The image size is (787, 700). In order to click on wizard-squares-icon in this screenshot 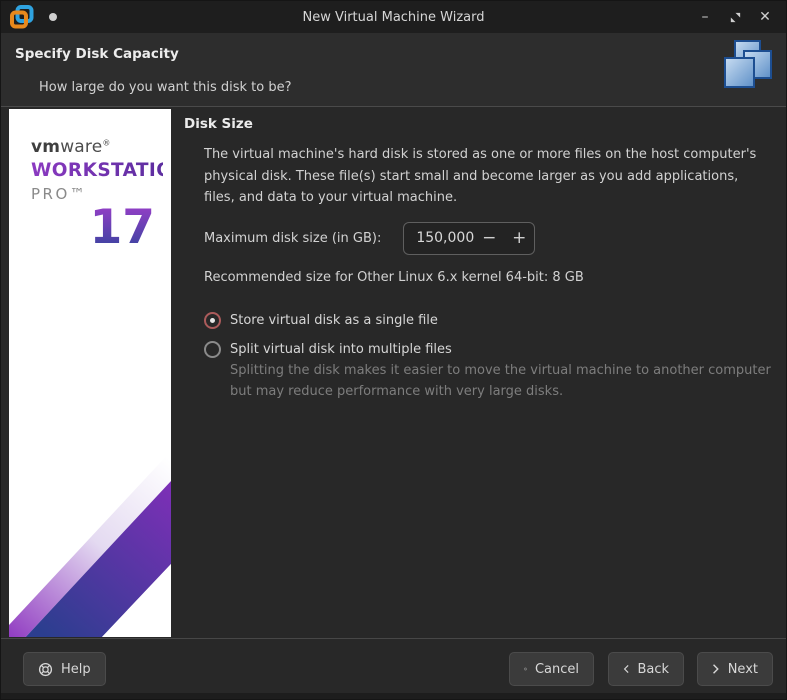, I will do `click(748, 64)`.